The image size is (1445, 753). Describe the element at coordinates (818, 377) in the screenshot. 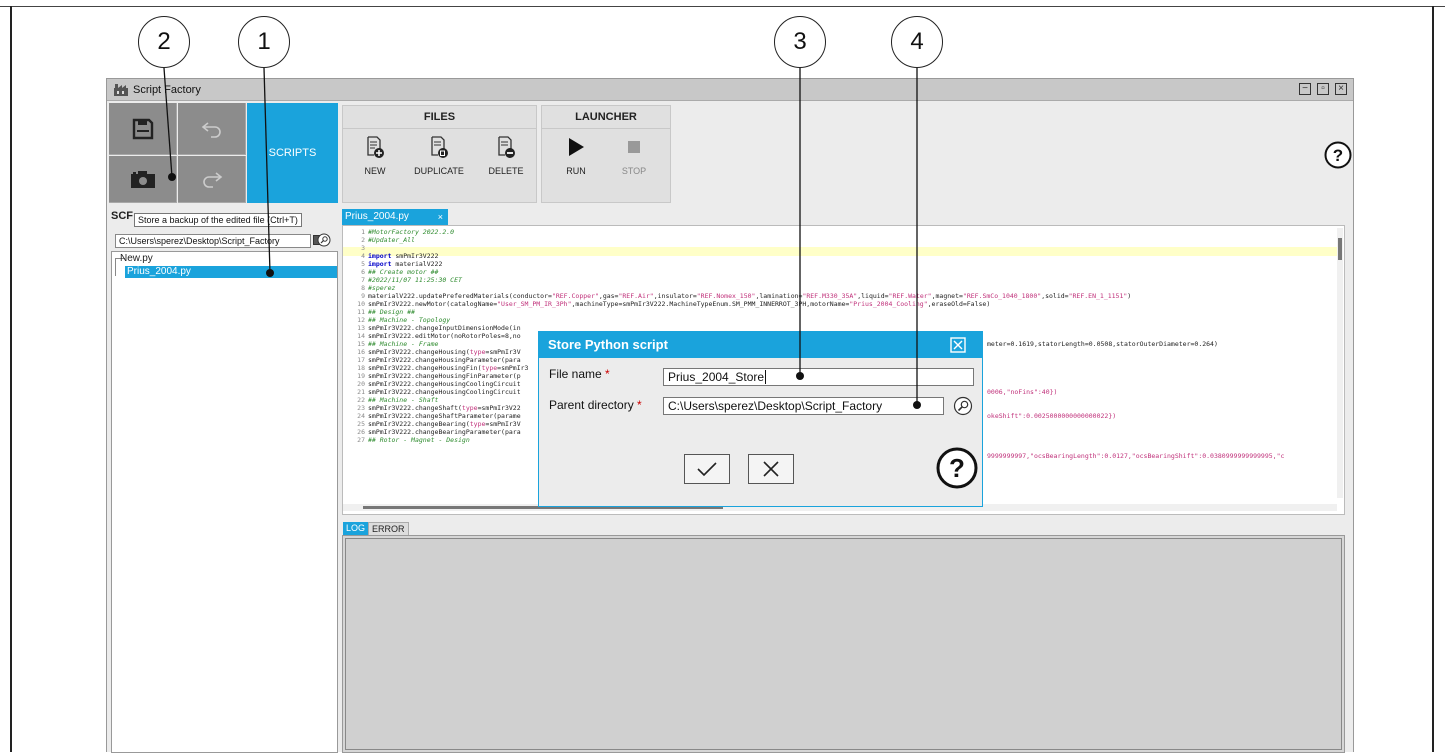

I see `file-name-field: Prius_2004_Store` at that location.